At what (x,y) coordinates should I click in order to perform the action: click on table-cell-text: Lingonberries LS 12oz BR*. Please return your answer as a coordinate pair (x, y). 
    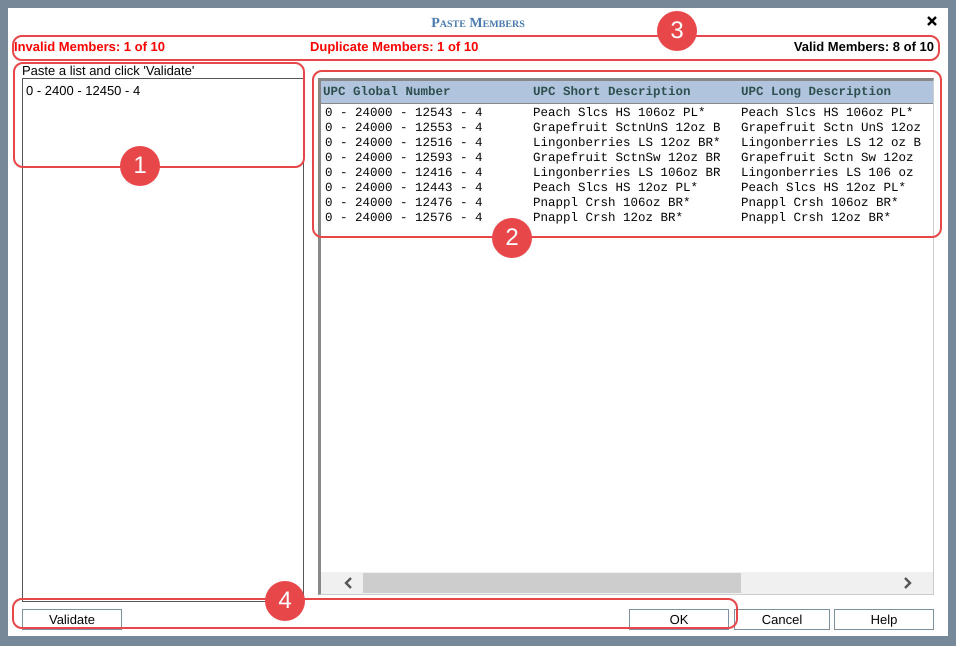
    Looking at the image, I should click on (627, 143).